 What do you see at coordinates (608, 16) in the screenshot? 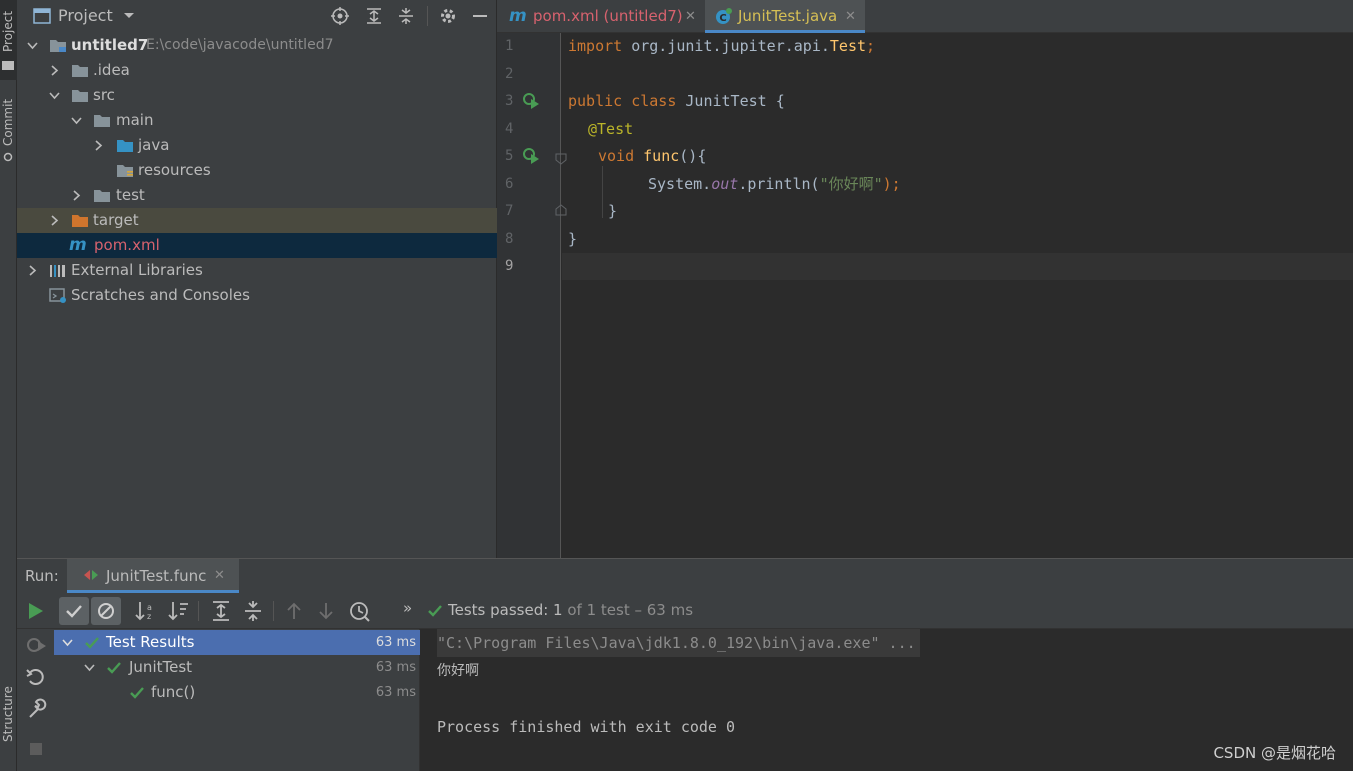
I see `tab-label: pom.xml (untitled7)` at bounding box center [608, 16].